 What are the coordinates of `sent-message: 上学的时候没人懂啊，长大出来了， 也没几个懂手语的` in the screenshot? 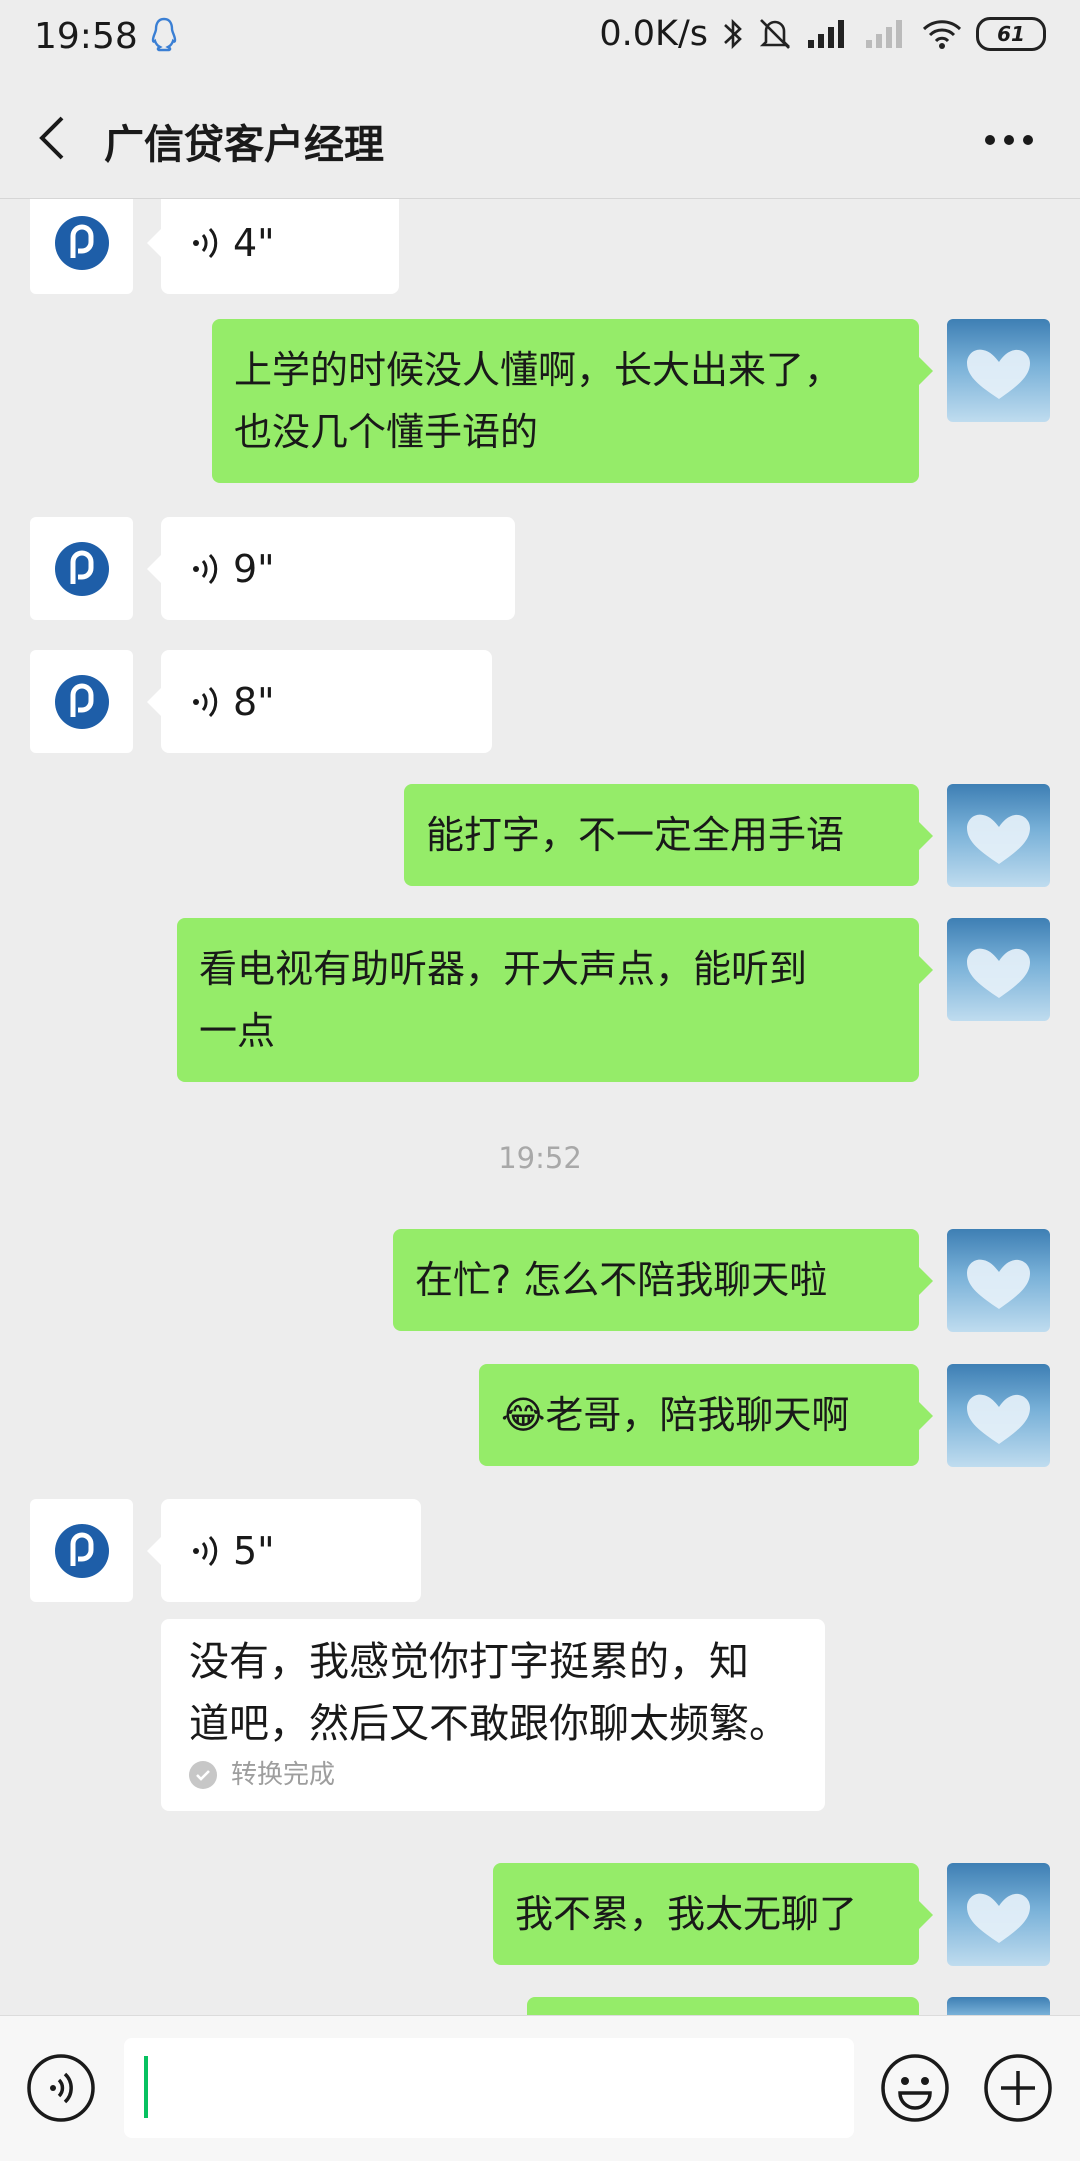 It's located at (572, 401).